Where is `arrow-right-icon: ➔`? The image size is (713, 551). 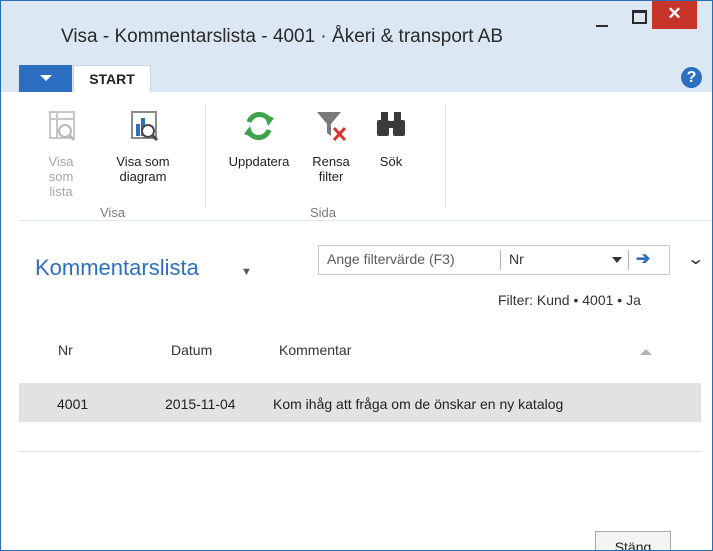
arrow-right-icon: ➔ is located at coordinates (643, 259).